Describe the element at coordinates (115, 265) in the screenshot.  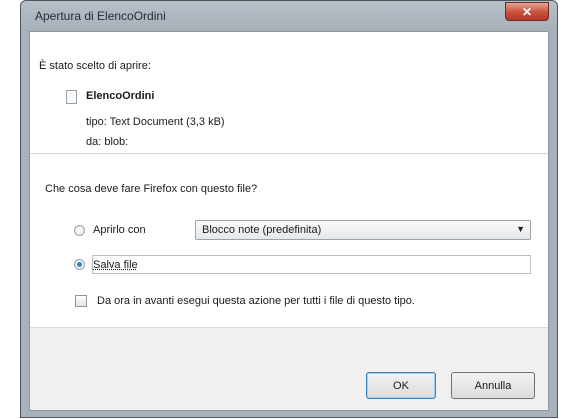
I see `save-file-label: Salva file` at that location.